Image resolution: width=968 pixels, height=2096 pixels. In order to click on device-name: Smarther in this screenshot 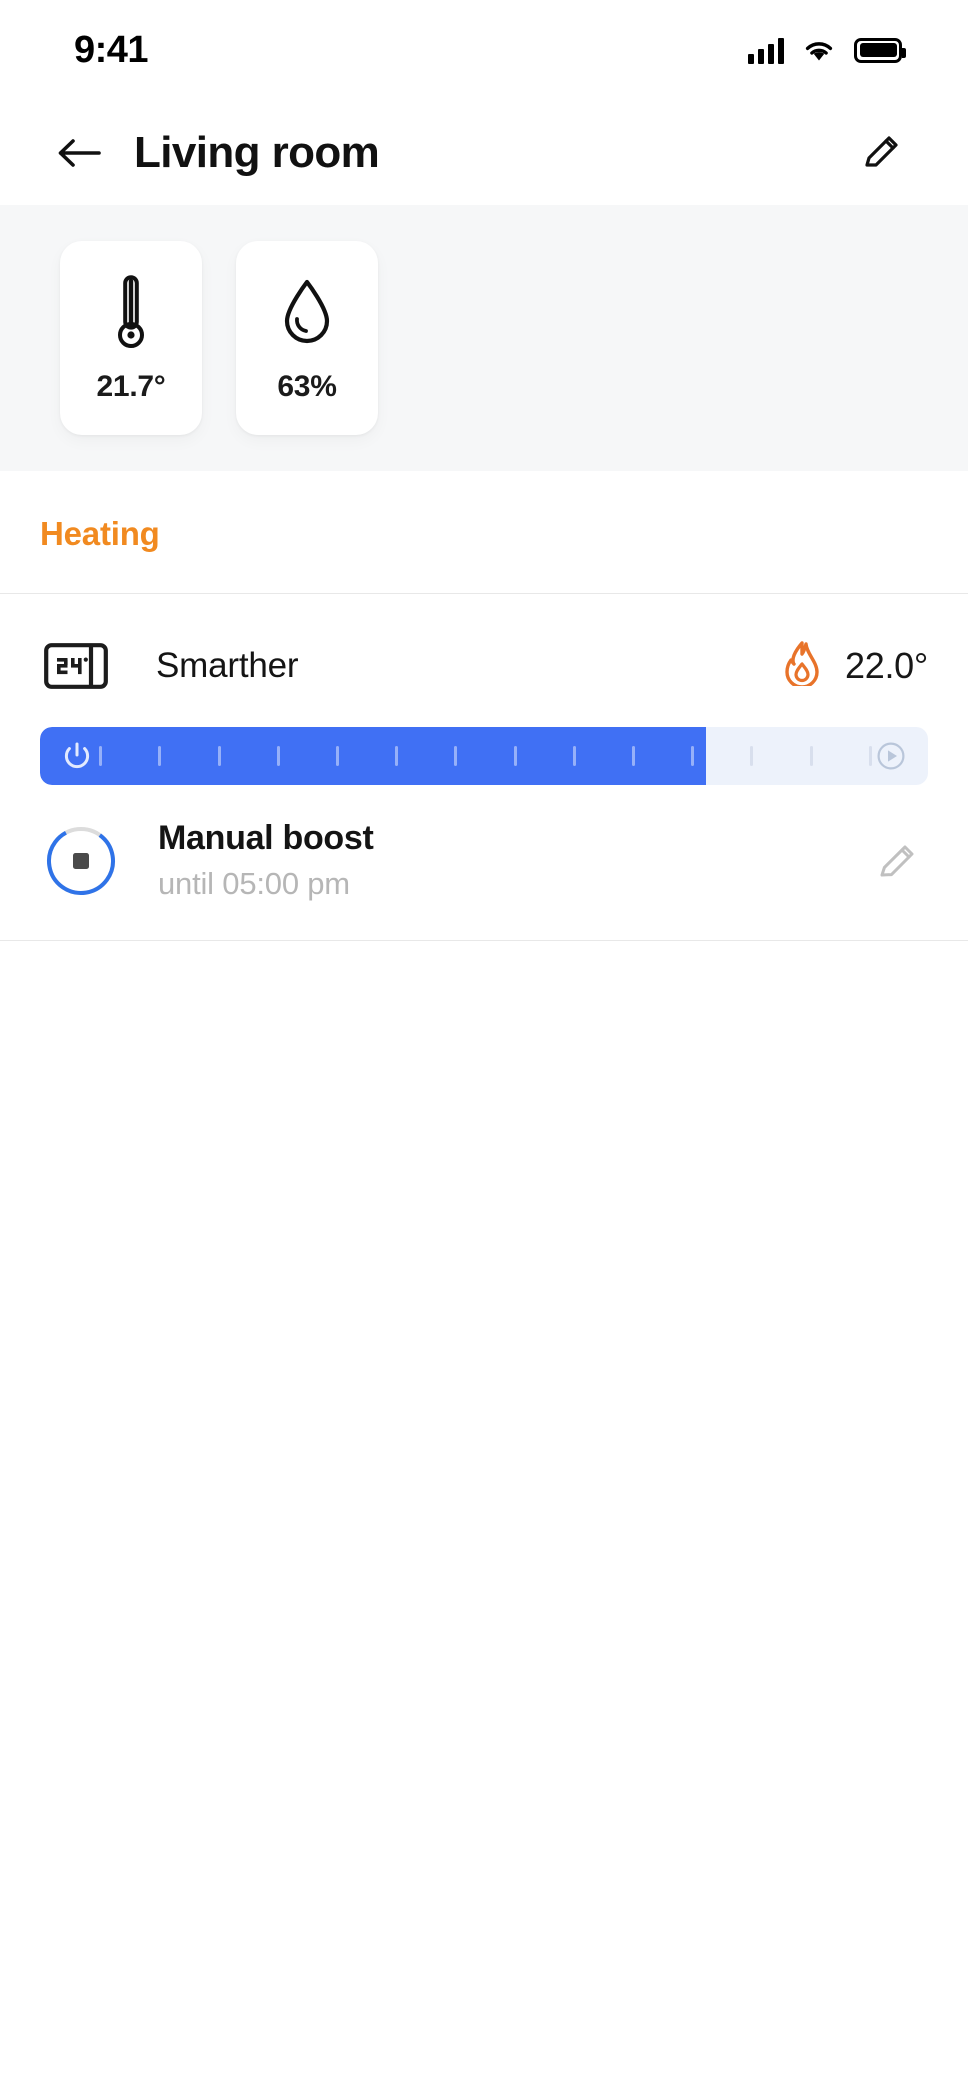, I will do `click(227, 665)`.